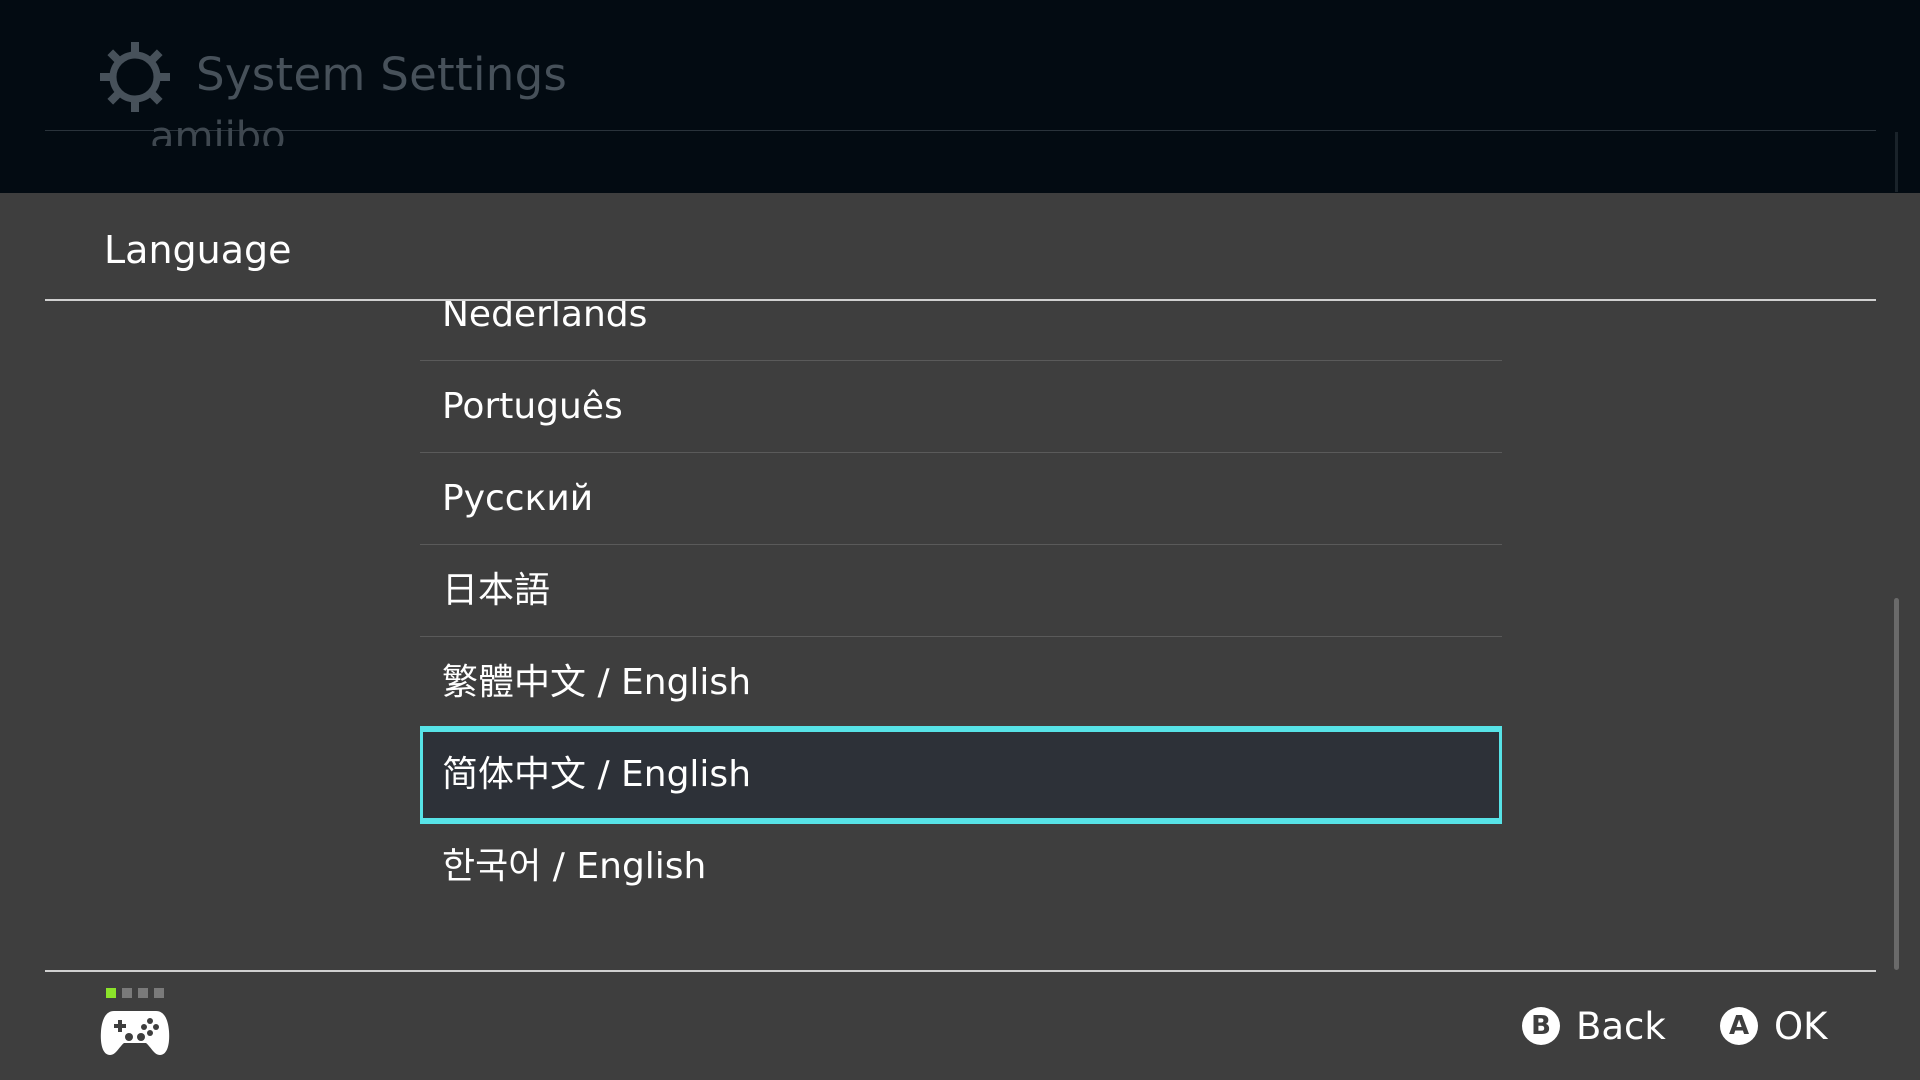 This screenshot has height=1080, width=1920. What do you see at coordinates (1739, 1026) in the screenshot?
I see `a-button-icon: A` at bounding box center [1739, 1026].